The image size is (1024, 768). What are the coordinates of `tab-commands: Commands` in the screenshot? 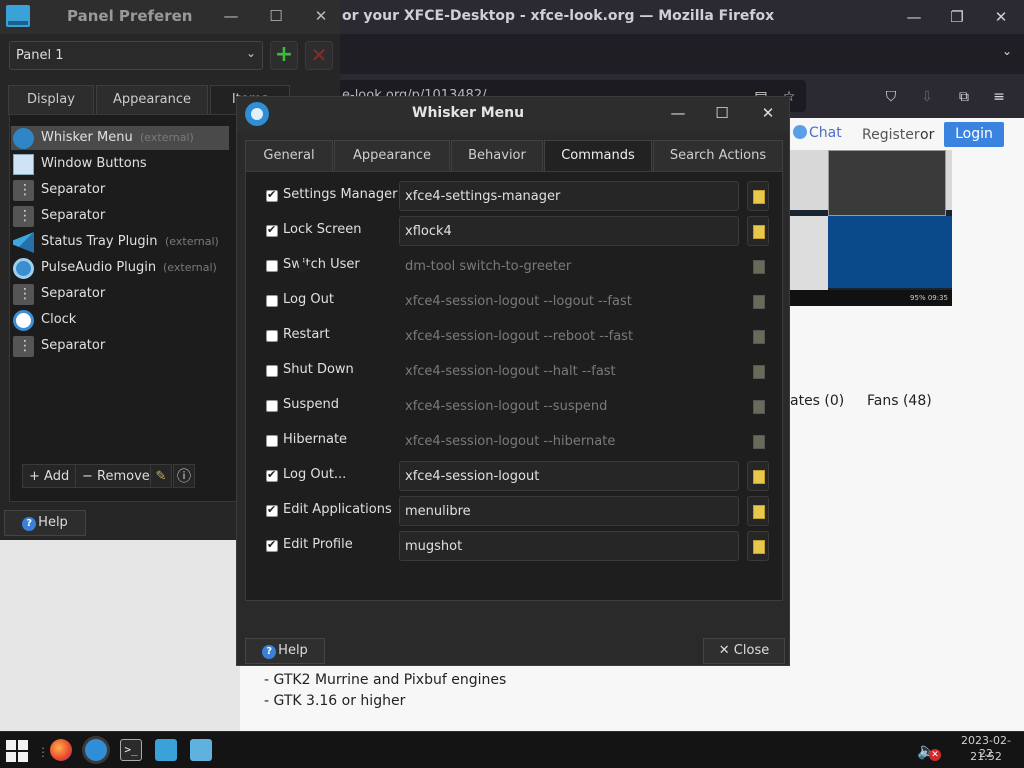 It's located at (598, 156).